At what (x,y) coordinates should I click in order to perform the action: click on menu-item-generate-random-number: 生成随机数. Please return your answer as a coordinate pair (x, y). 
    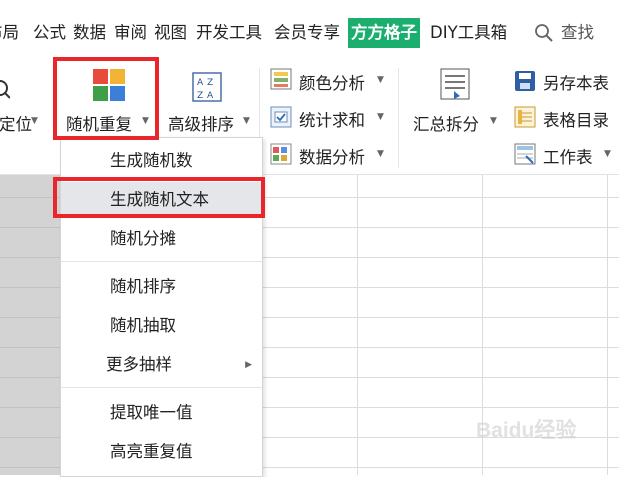
    Looking at the image, I should click on (161, 161).